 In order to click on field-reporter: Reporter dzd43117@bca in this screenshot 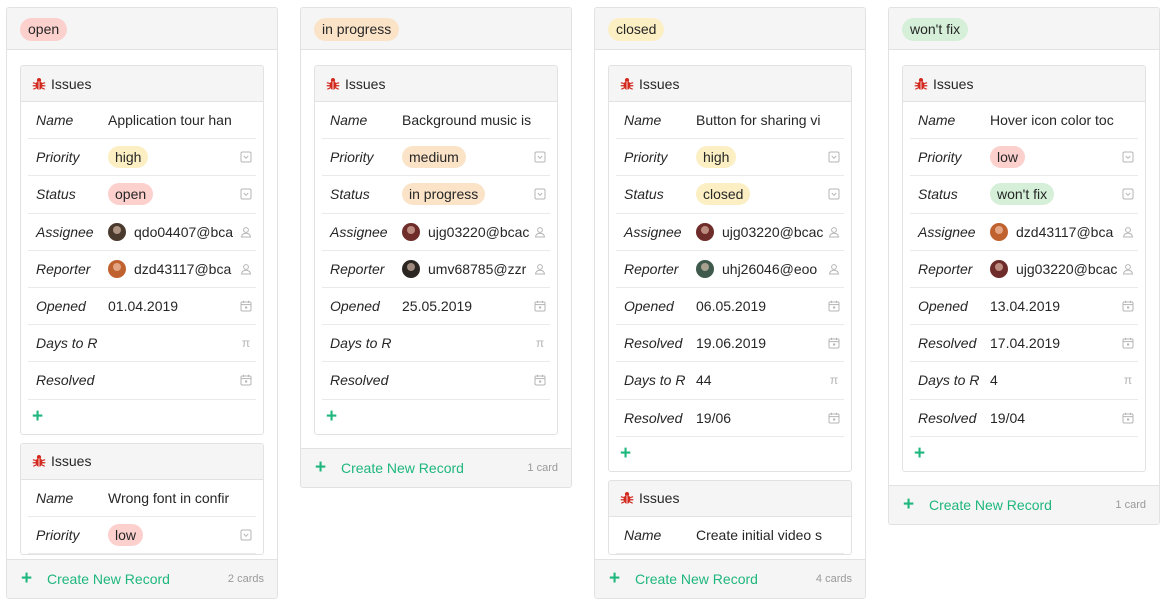, I will do `click(142, 269)`.